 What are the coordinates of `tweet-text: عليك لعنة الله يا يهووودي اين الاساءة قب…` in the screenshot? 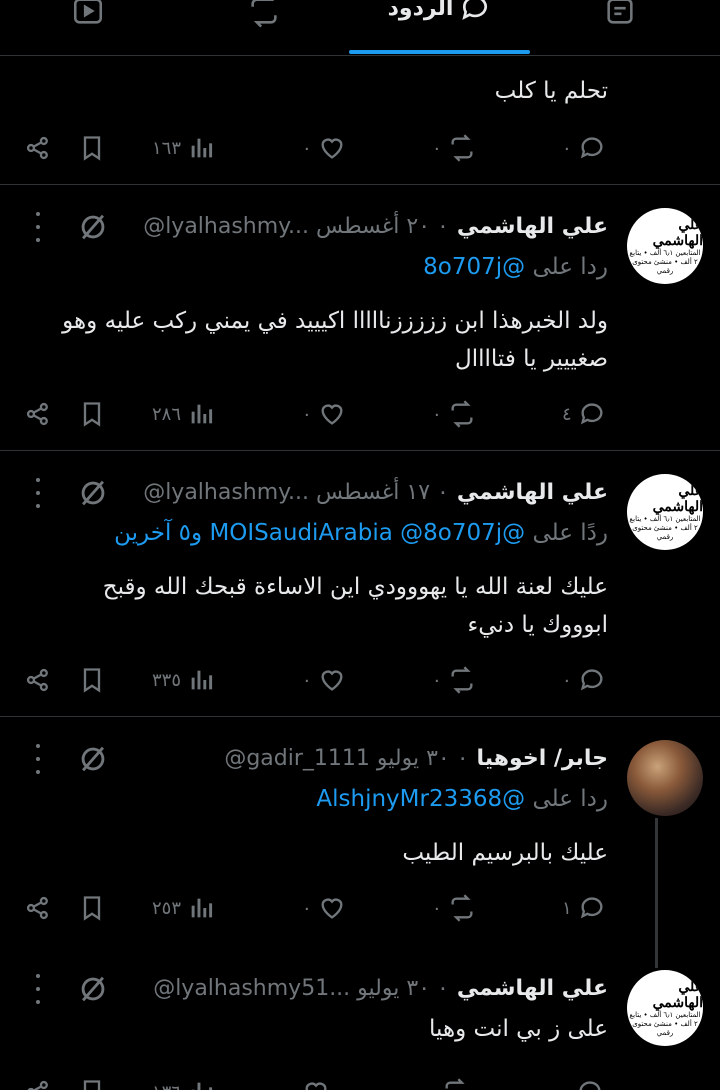 It's located at (355, 606).